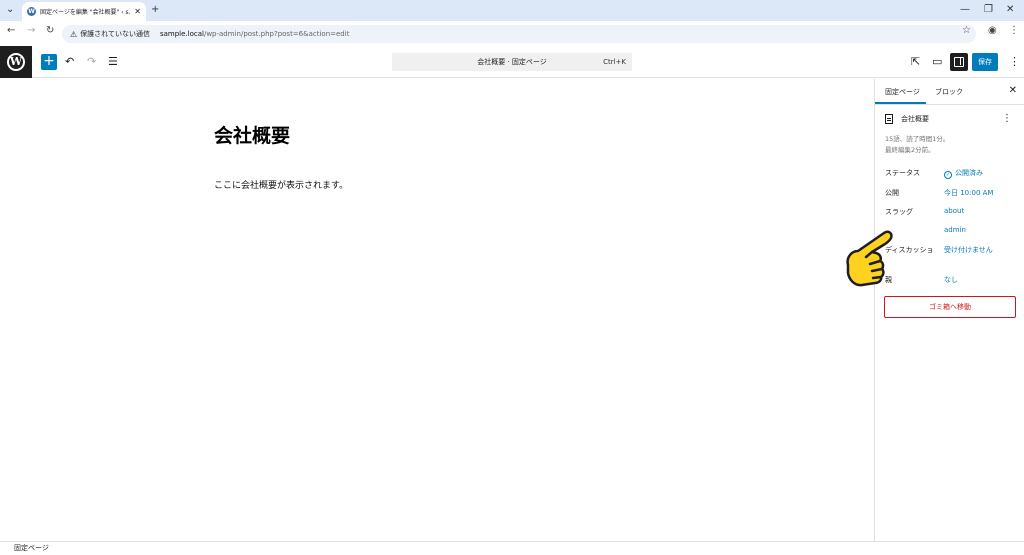 This screenshot has width=1024, height=555. Describe the element at coordinates (951, 280) in the screenshot. I see `parent-button: なし` at that location.